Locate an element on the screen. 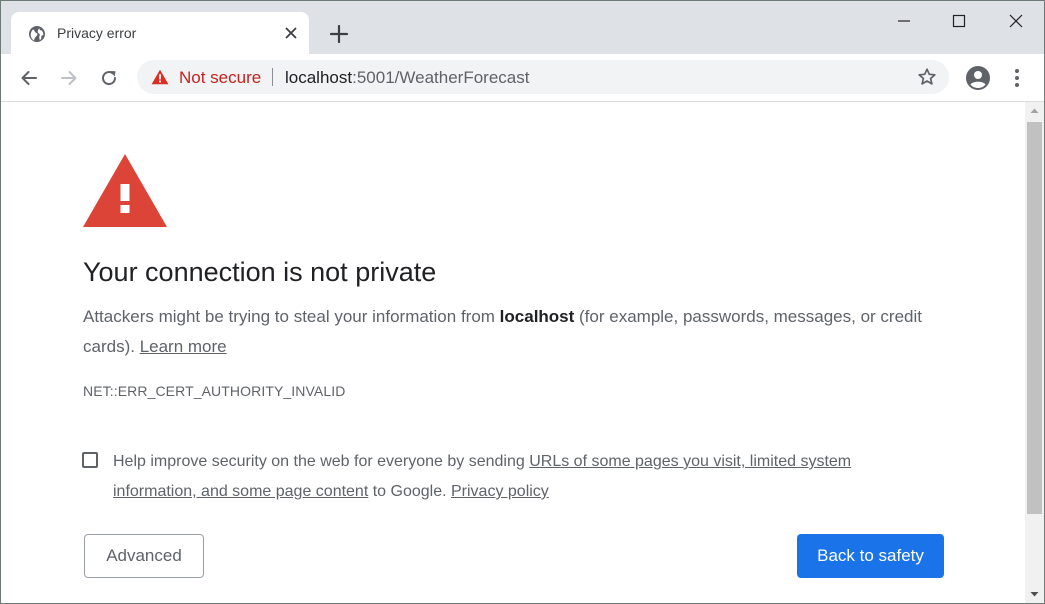  warning-triangle-icon is located at coordinates (125, 190).